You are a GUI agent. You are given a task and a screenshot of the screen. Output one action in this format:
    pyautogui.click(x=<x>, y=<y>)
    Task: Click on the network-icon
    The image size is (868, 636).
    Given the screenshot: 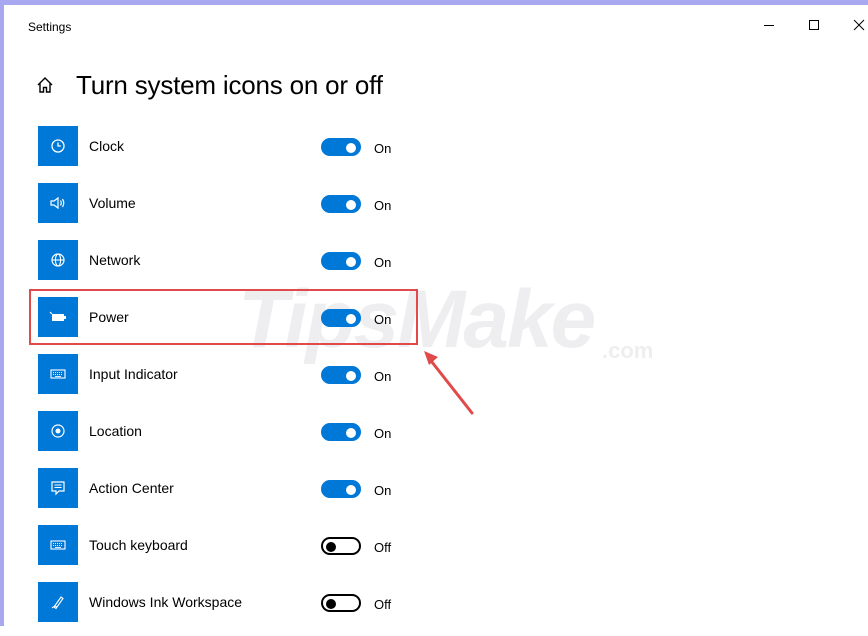 What is the action you would take?
    pyautogui.click(x=58, y=260)
    